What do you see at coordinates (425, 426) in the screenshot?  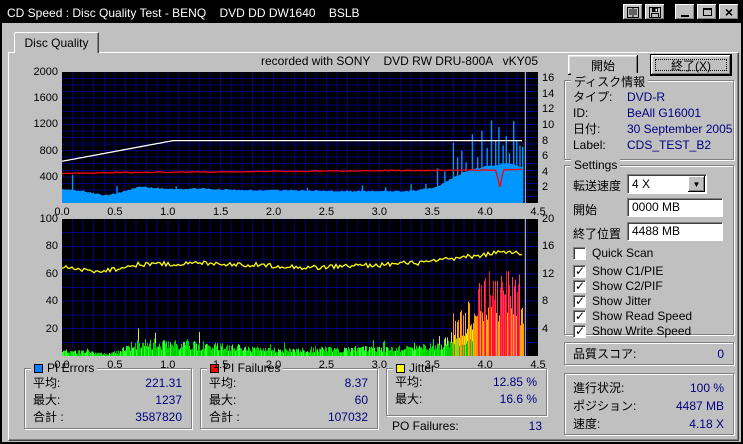 I see `po-failures-label: PO Failures:` at bounding box center [425, 426].